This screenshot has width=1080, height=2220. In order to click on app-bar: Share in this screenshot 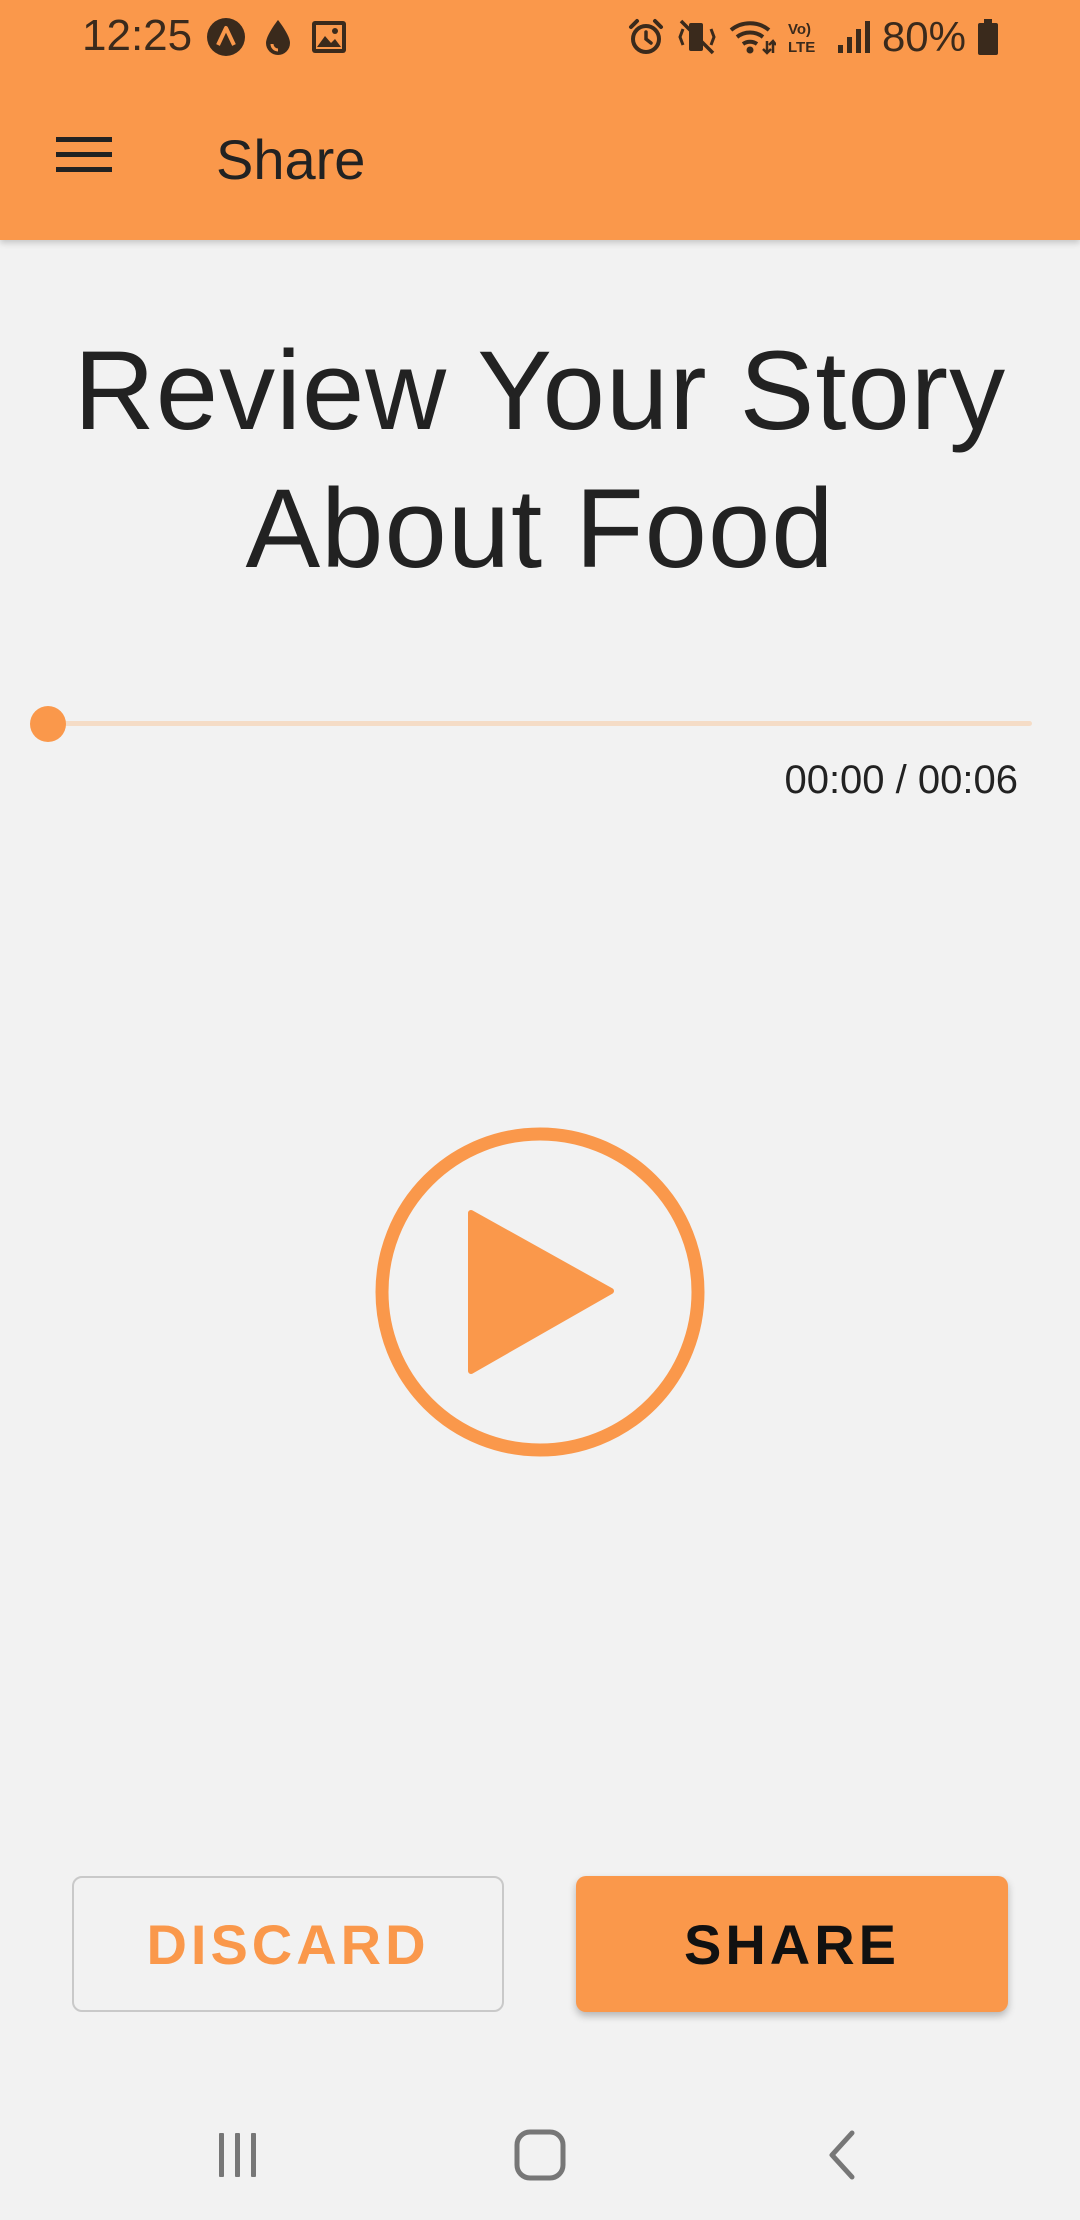, I will do `click(540, 156)`.